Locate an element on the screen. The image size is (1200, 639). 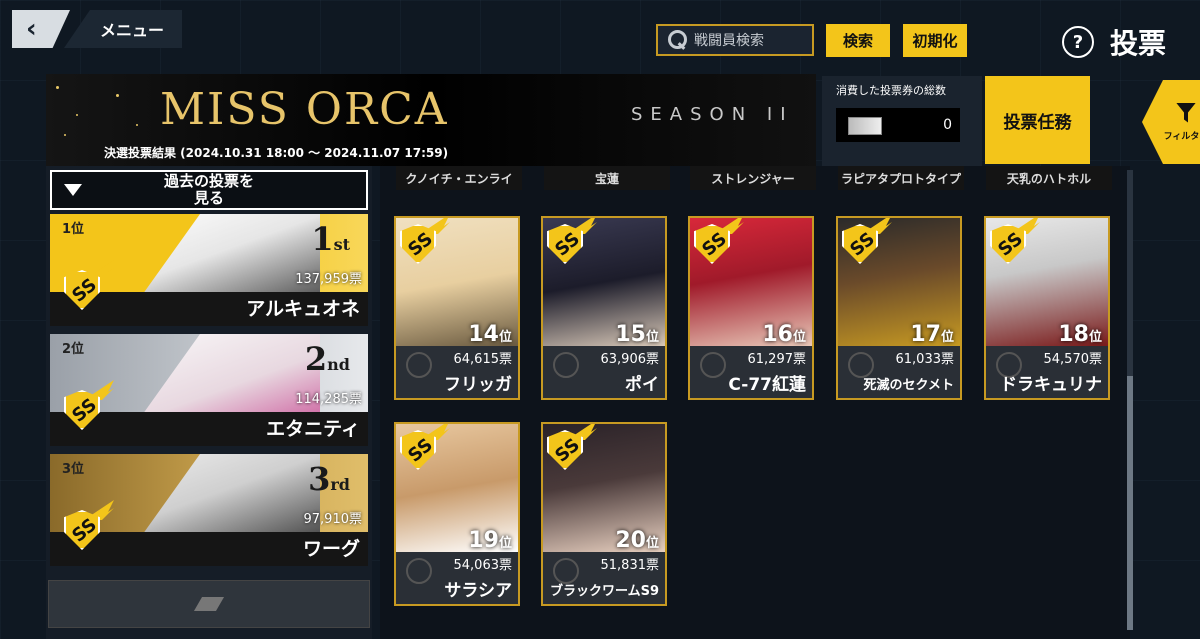
triangle-down-icon is located at coordinates (73, 190).